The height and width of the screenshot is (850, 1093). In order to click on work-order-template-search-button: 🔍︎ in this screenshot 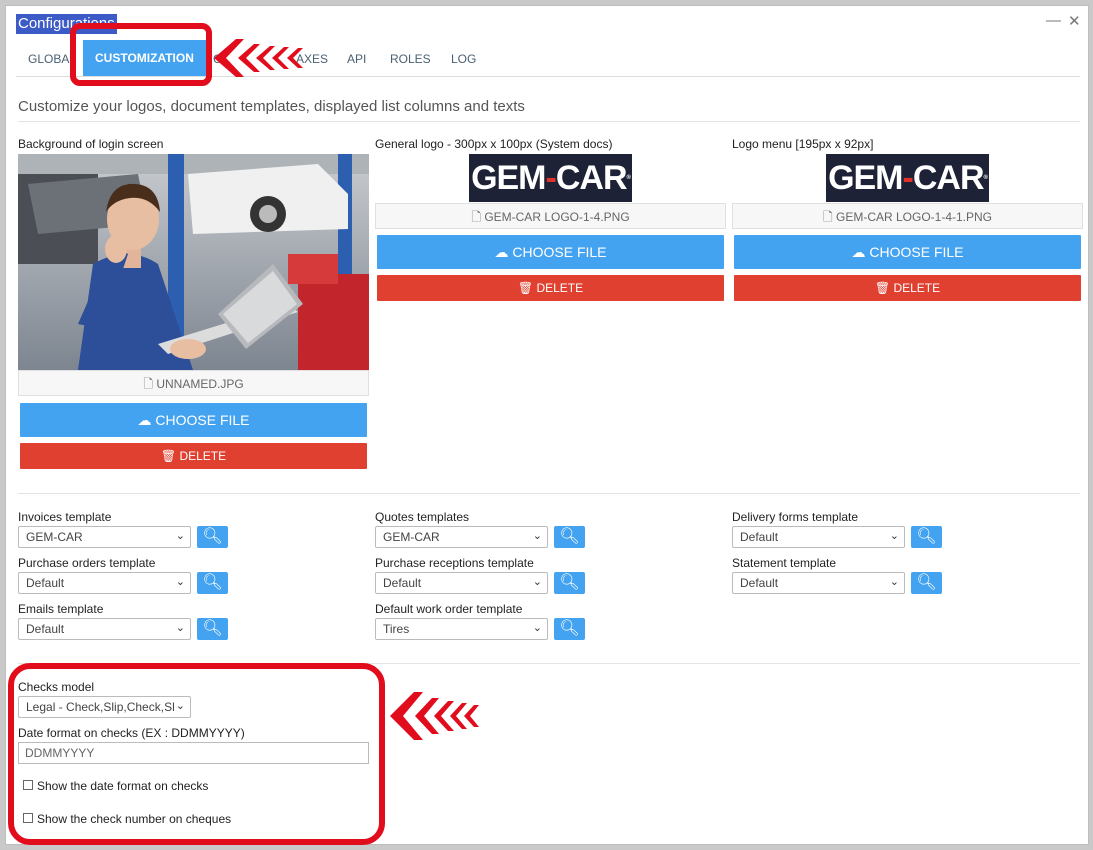, I will do `click(569, 629)`.